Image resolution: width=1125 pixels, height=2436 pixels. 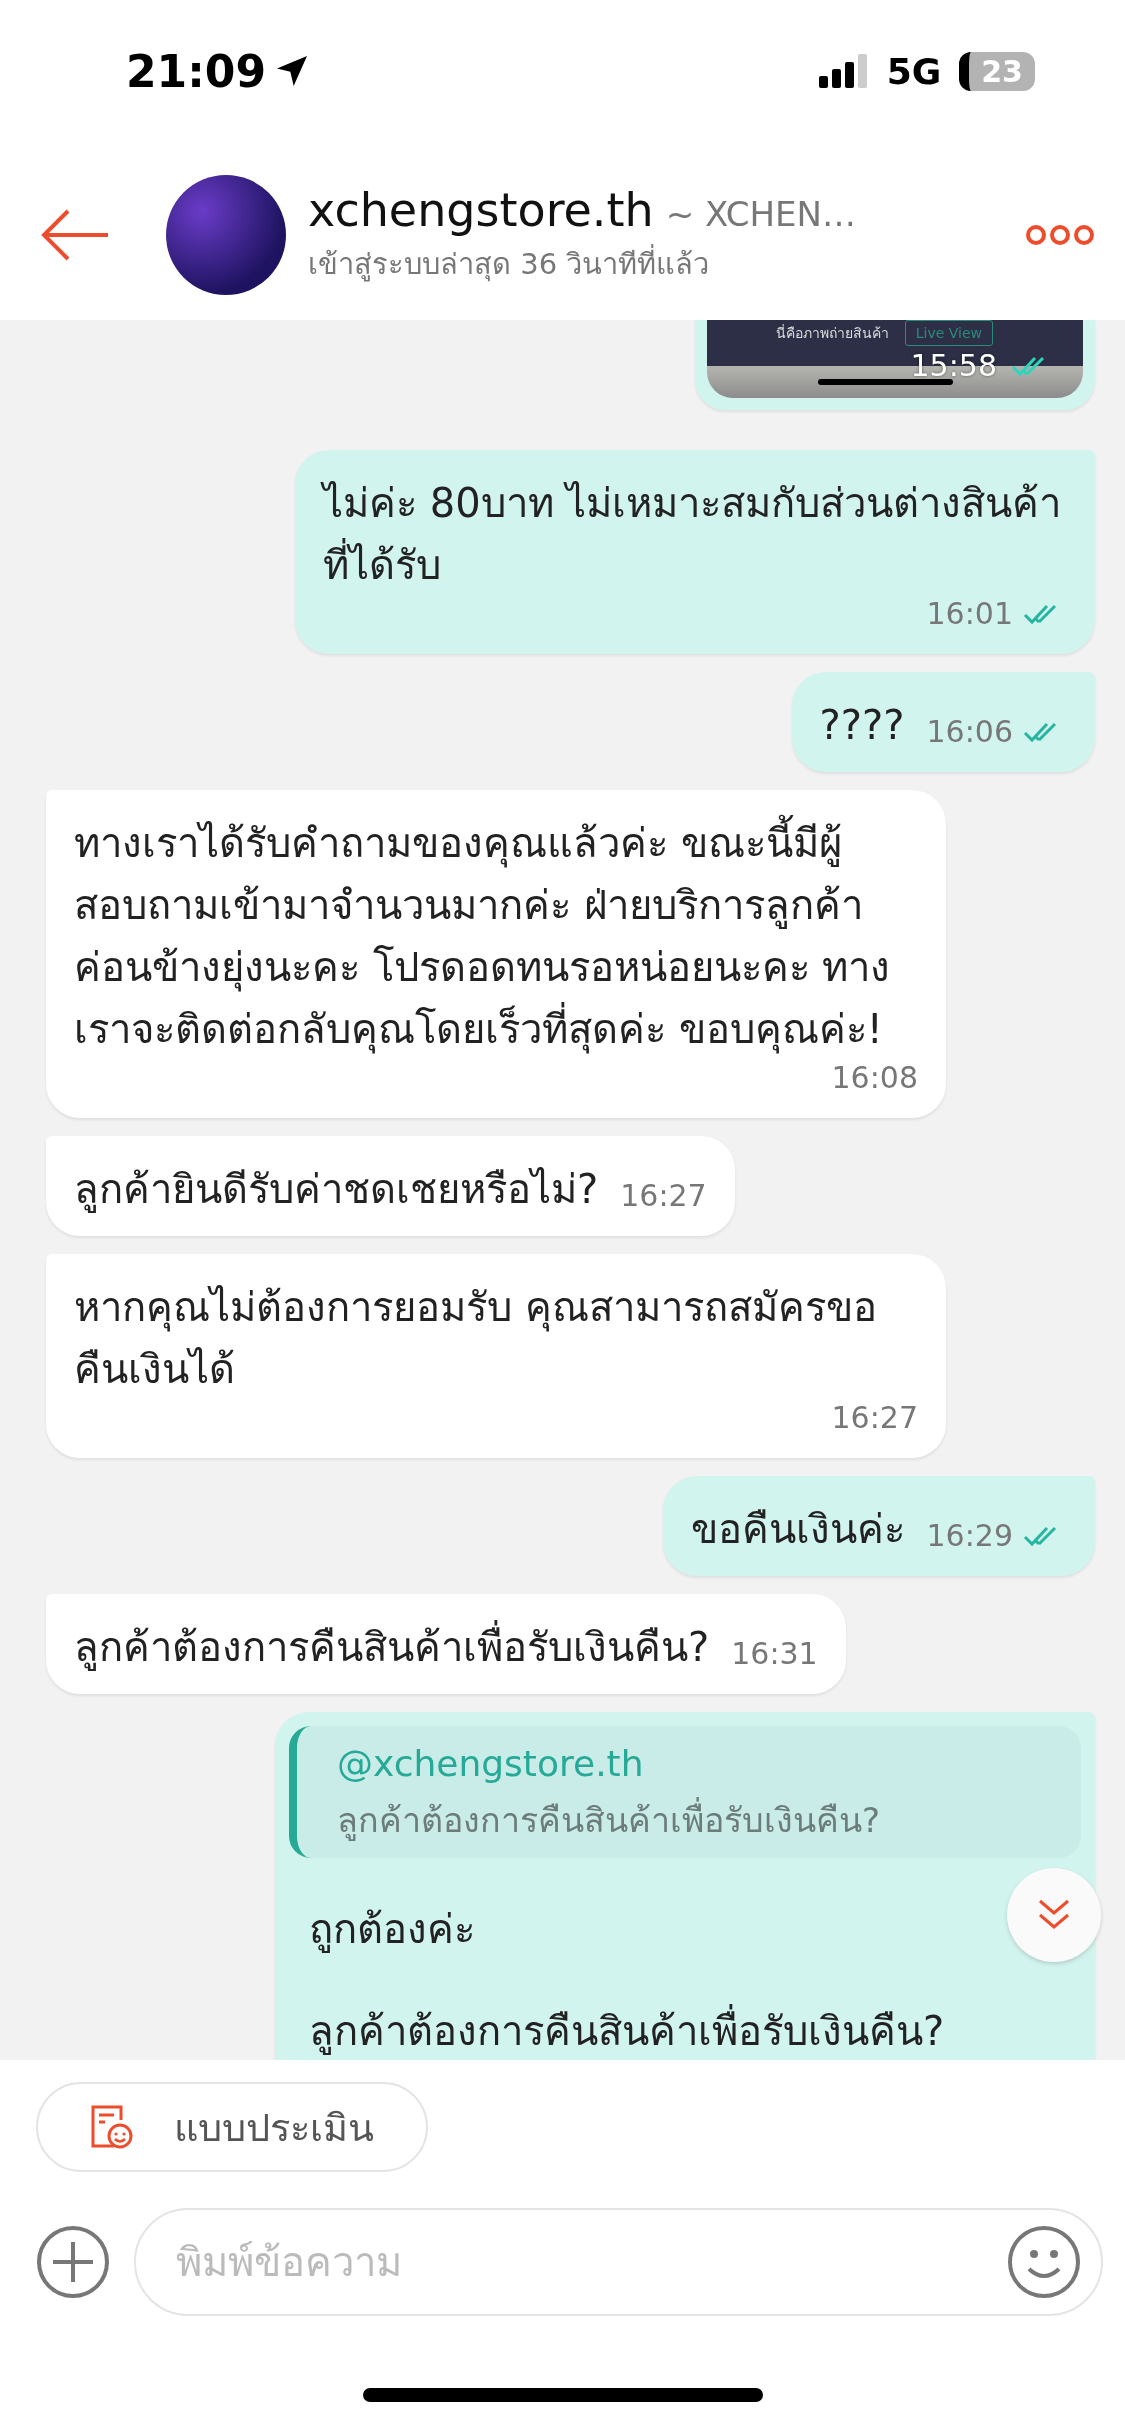 I want to click on message-text: ขอคืนเงินค่ะ, so click(x=797, y=1529).